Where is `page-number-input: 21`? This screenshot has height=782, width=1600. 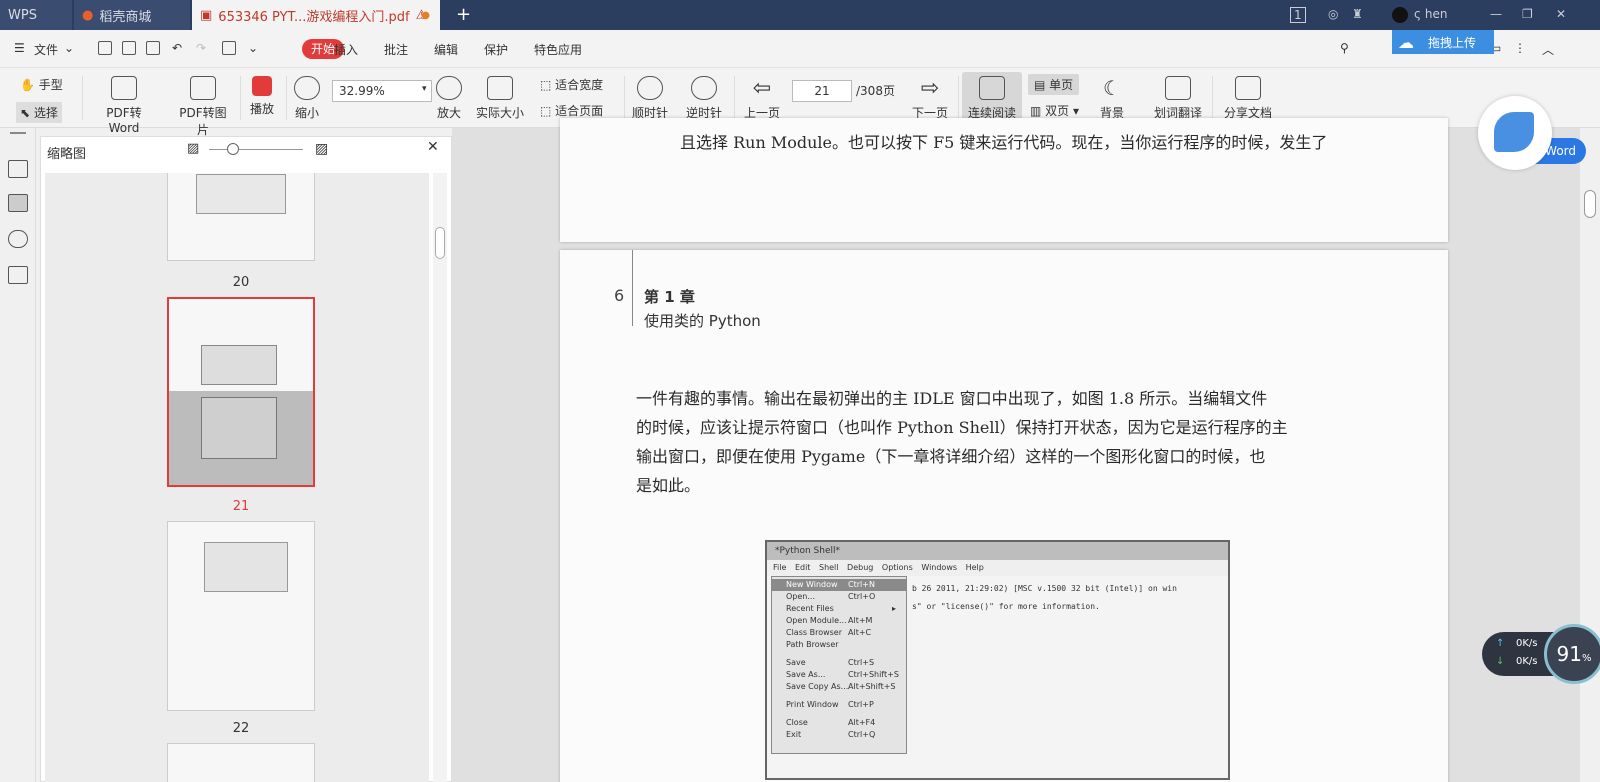 page-number-input: 21 is located at coordinates (822, 91).